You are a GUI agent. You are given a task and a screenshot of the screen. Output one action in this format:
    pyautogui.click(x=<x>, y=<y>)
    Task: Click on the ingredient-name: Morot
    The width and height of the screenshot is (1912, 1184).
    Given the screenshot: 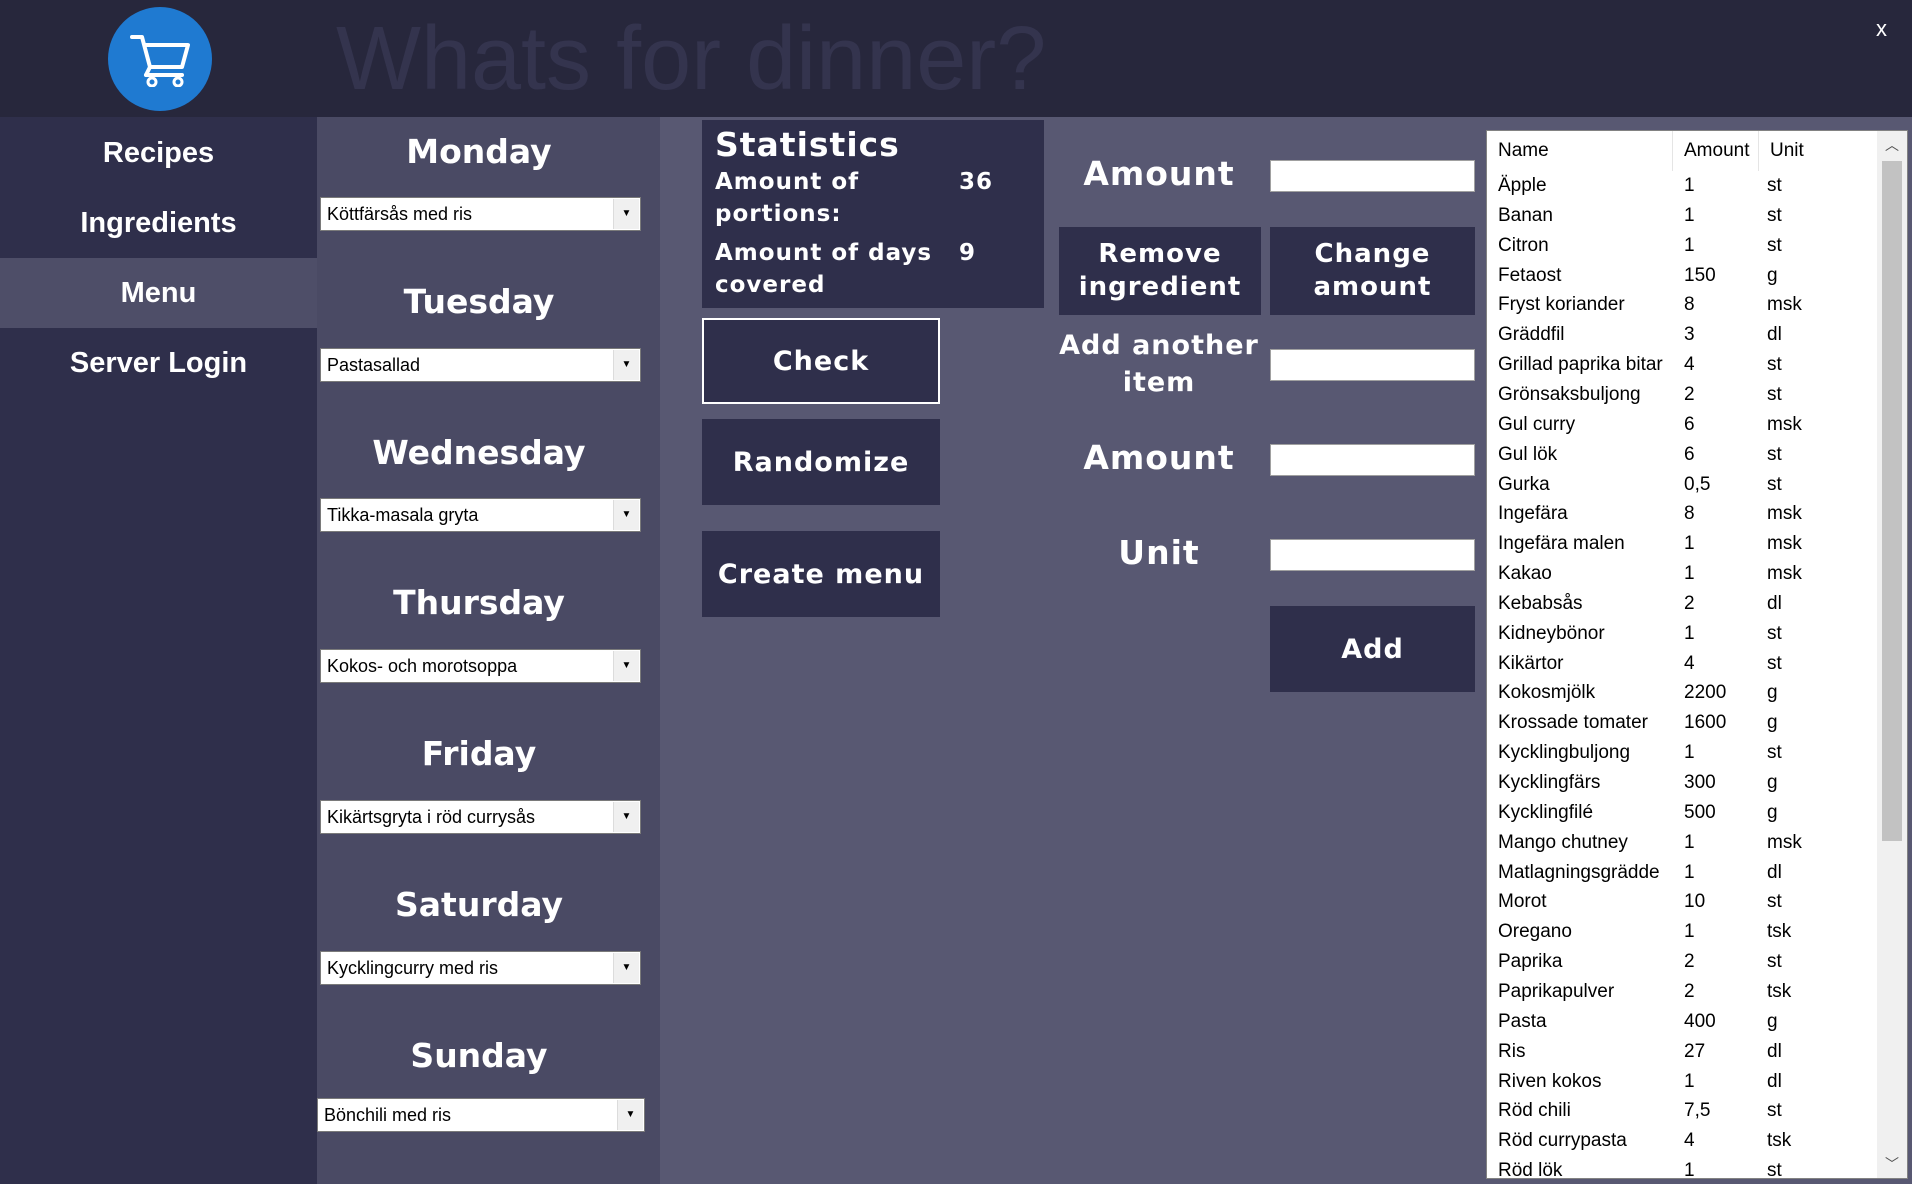 What is the action you would take?
    pyautogui.click(x=1522, y=902)
    